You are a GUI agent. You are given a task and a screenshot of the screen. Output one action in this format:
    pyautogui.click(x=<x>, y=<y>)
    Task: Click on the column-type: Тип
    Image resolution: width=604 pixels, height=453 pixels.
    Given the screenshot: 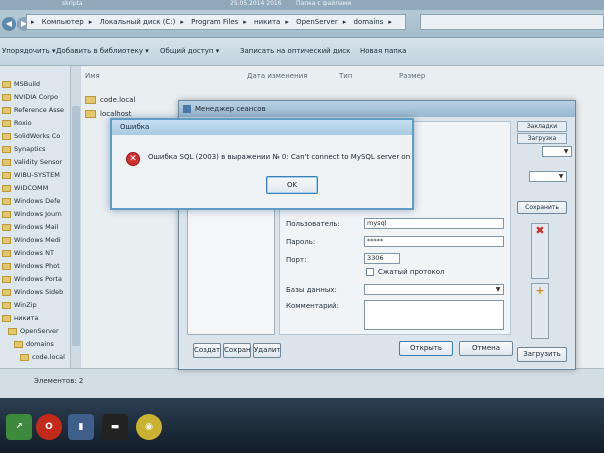 What is the action you would take?
    pyautogui.click(x=345, y=76)
    